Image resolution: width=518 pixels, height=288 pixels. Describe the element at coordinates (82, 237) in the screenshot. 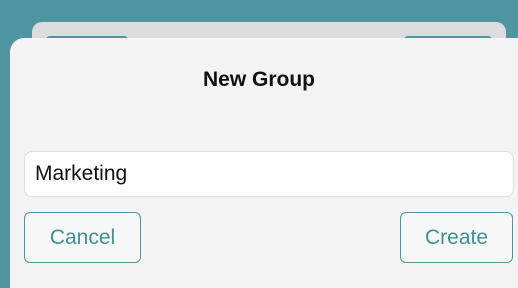

I see `cancel-button: Cancel` at that location.